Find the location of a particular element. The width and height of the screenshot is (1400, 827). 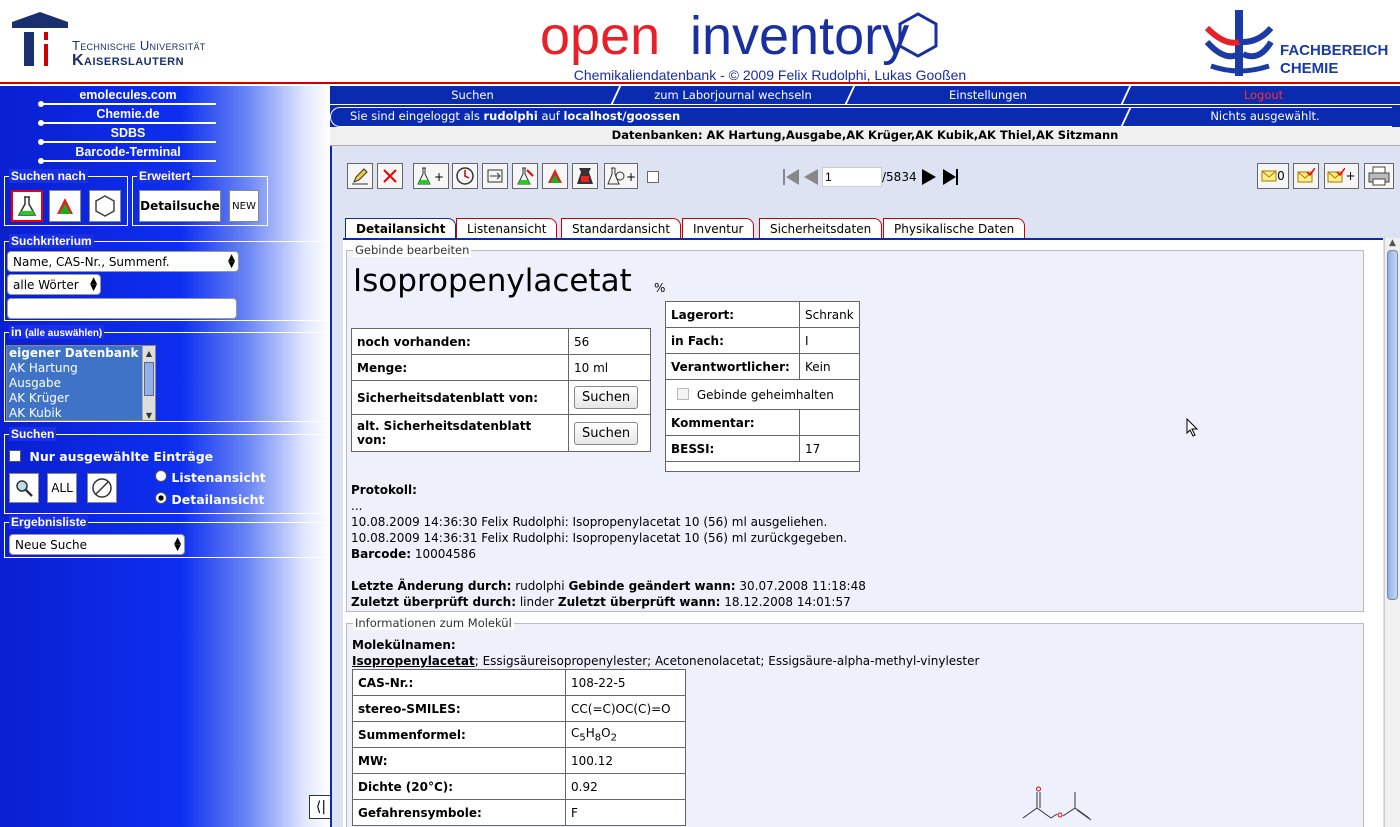

search-structure-button is located at coordinates (105, 206).